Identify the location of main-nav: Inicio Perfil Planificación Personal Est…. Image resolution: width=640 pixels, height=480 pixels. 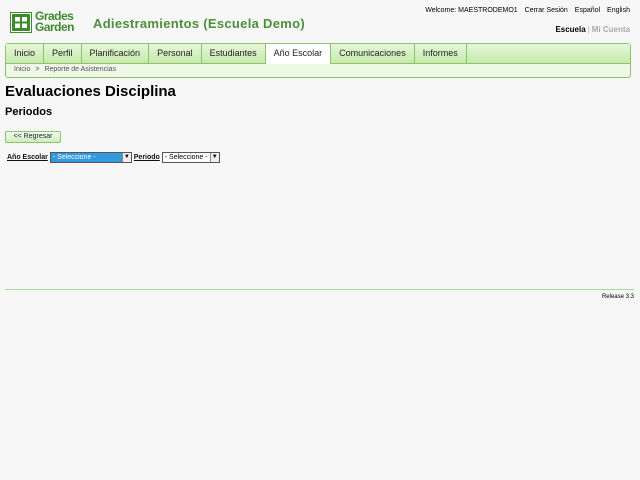
(318, 60).